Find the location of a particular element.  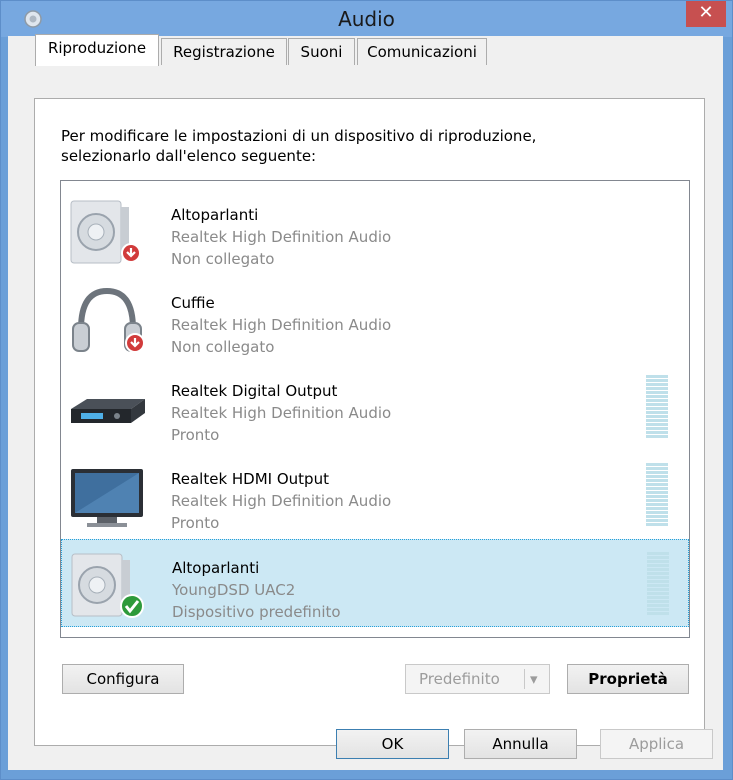

set-default-button: Predefinito ▾ is located at coordinates (477, 679).